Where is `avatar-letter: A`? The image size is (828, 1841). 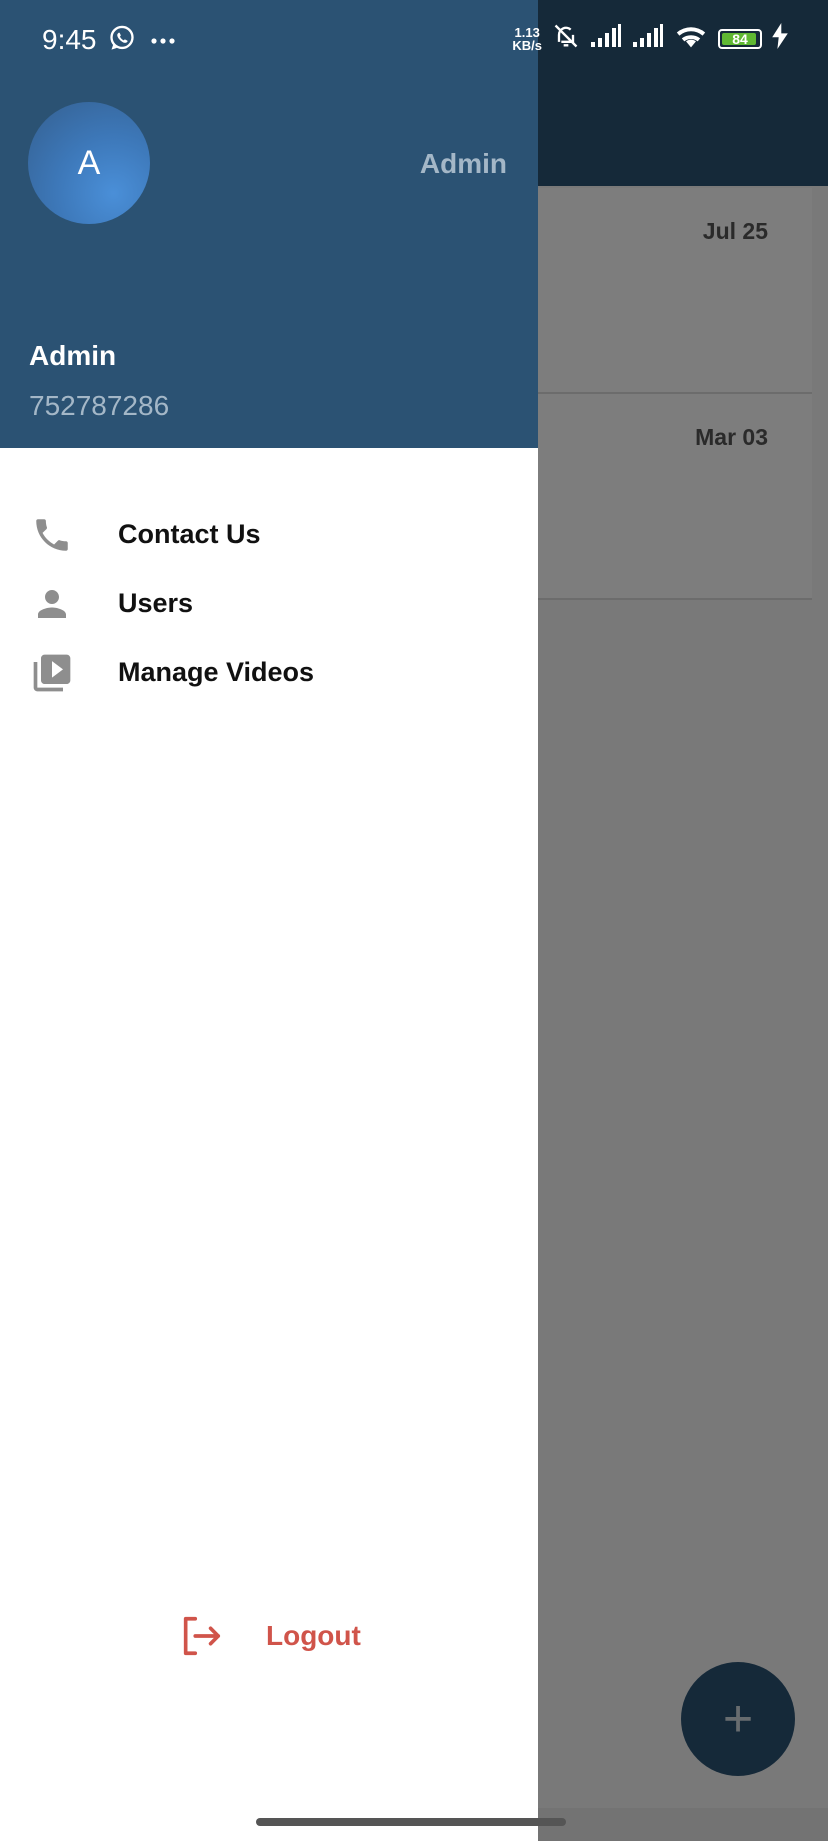
avatar-letter: A is located at coordinates (89, 162).